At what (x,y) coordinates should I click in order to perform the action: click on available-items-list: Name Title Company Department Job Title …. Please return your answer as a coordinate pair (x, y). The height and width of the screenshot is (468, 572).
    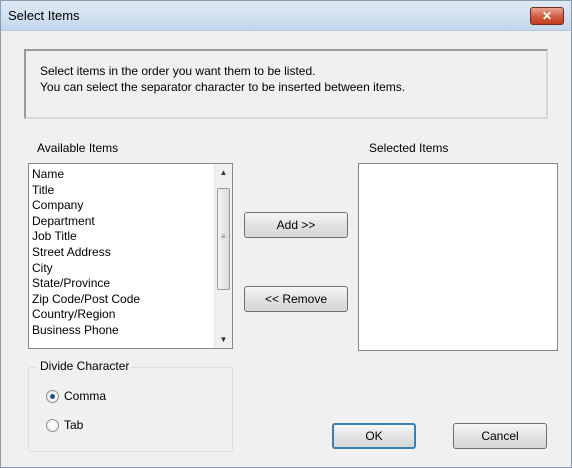
    Looking at the image, I should click on (121, 253).